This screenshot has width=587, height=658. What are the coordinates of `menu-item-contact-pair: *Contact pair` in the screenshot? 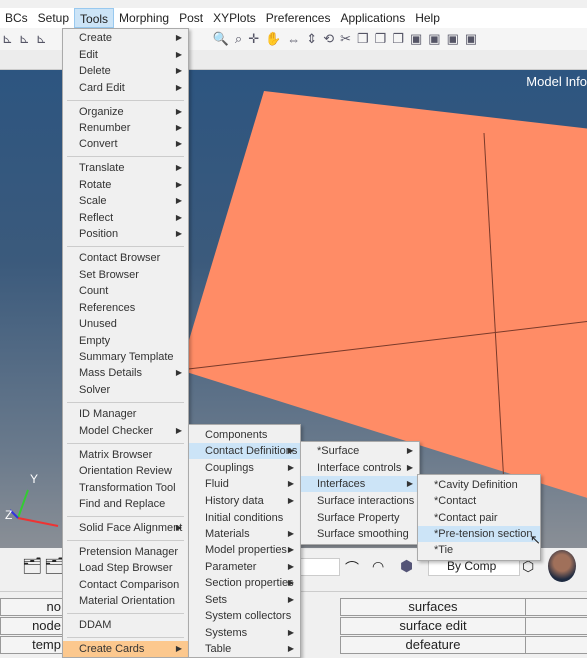 It's located at (479, 518).